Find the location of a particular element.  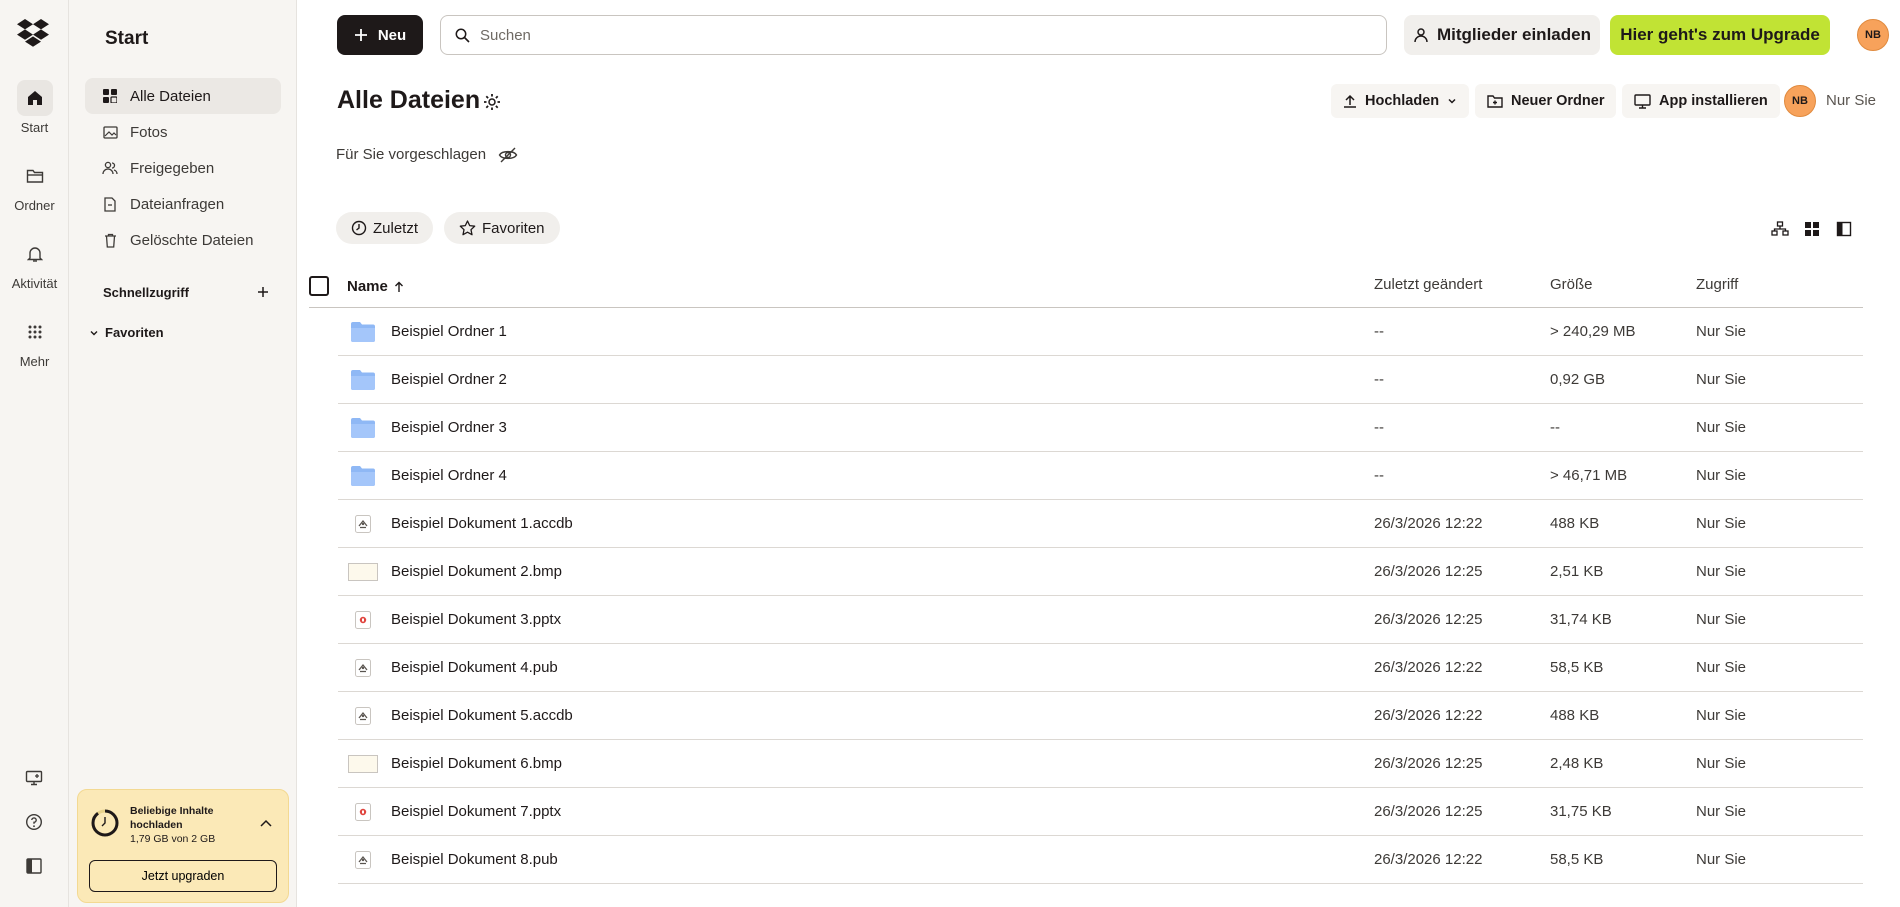

page-title: Alle Dateien is located at coordinates (409, 100).